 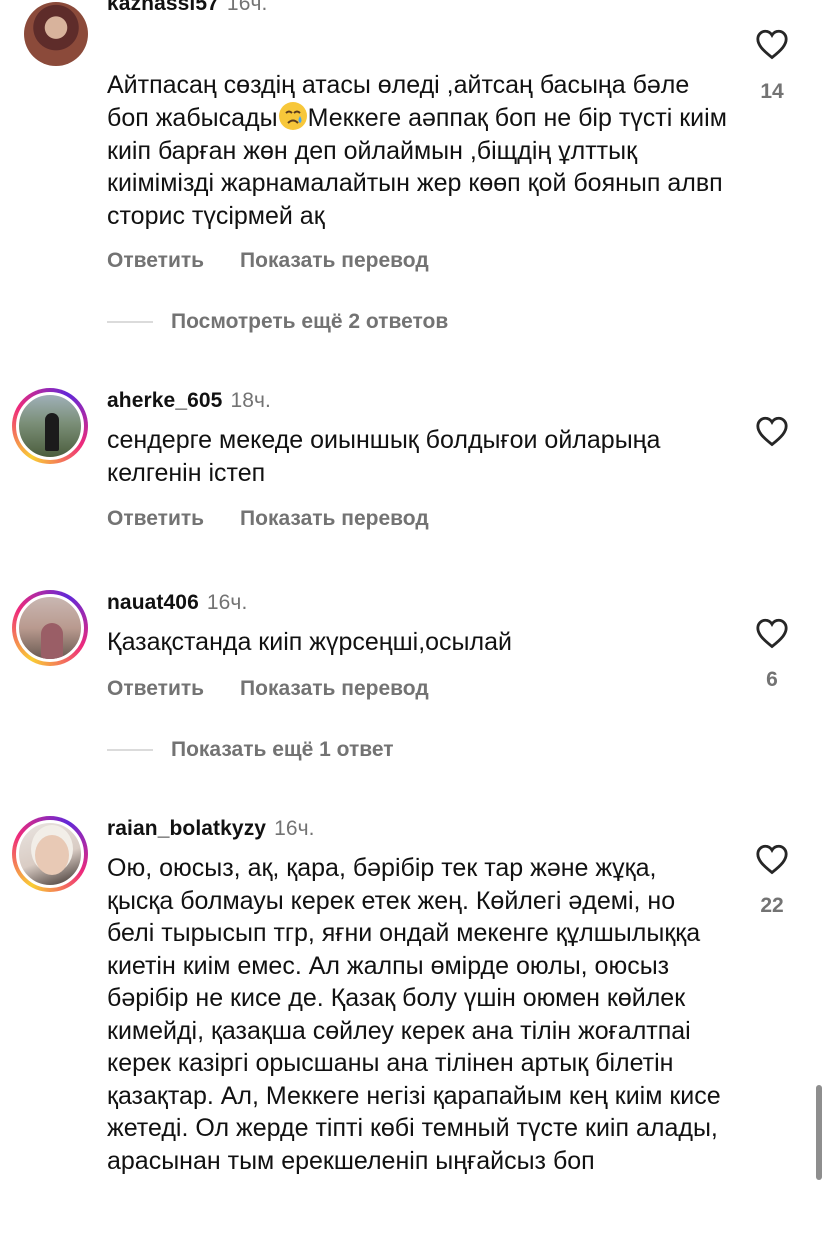 What do you see at coordinates (819, 1132) in the screenshot?
I see `scrollbar` at bounding box center [819, 1132].